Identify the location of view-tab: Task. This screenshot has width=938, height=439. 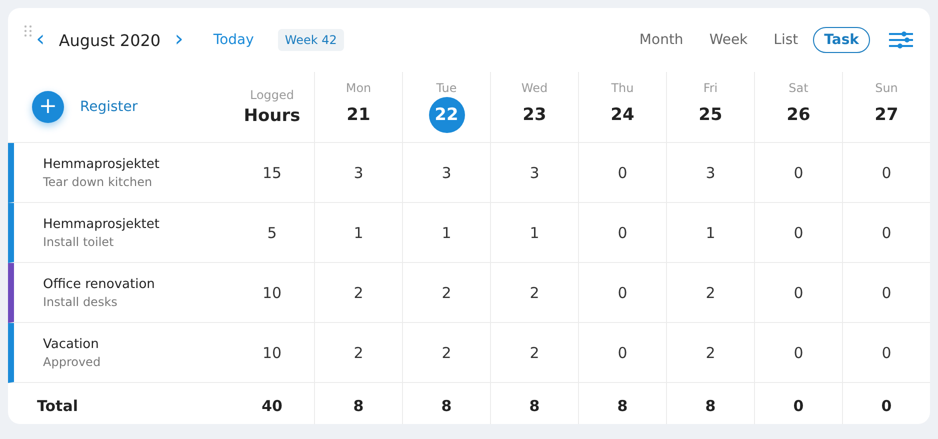
(841, 40).